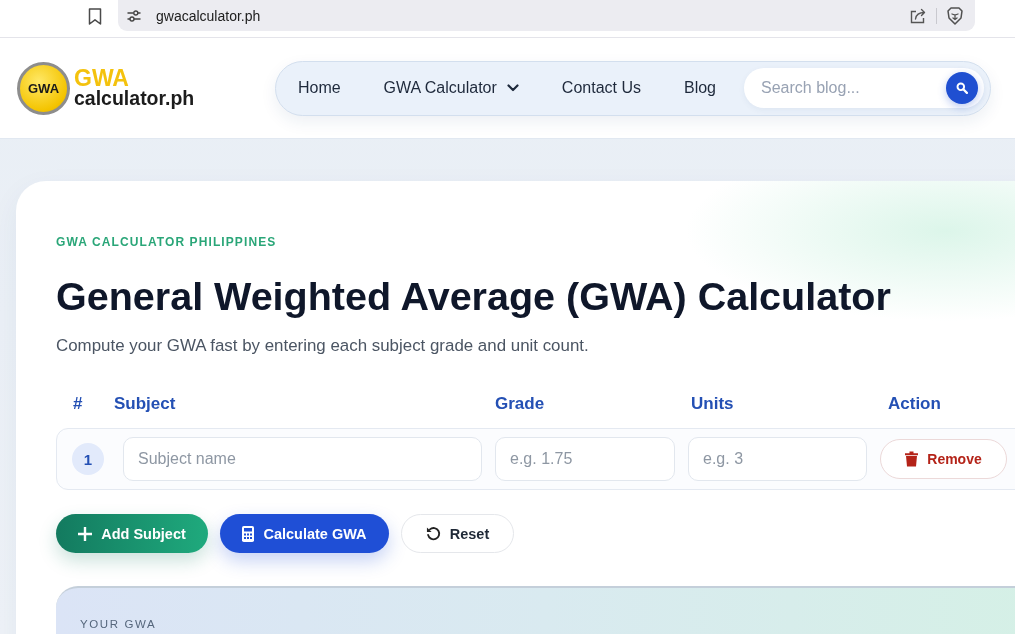 Image resolution: width=1015 pixels, height=634 pixels. I want to click on subject-input: Subject name, so click(302, 459).